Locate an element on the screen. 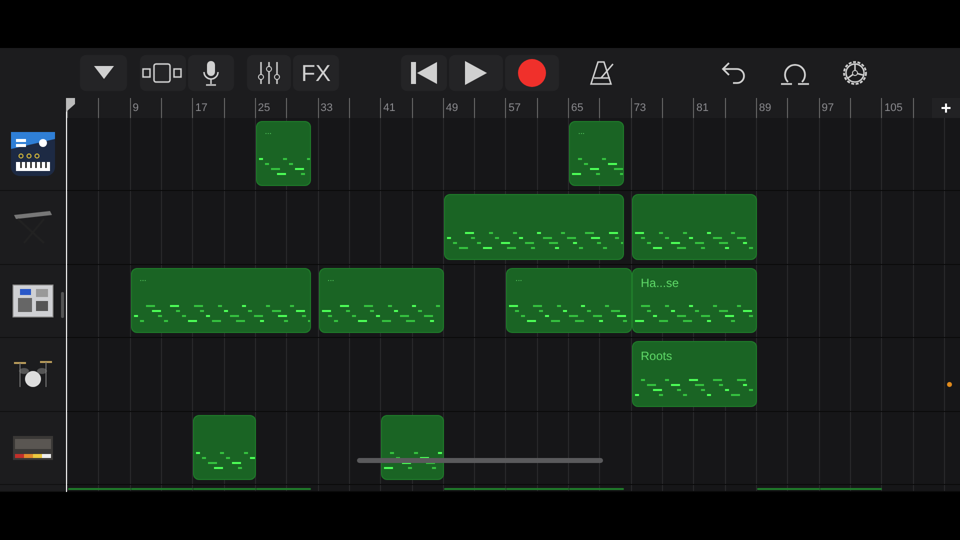 This screenshot has height=540, width=960. record-button is located at coordinates (532, 73).